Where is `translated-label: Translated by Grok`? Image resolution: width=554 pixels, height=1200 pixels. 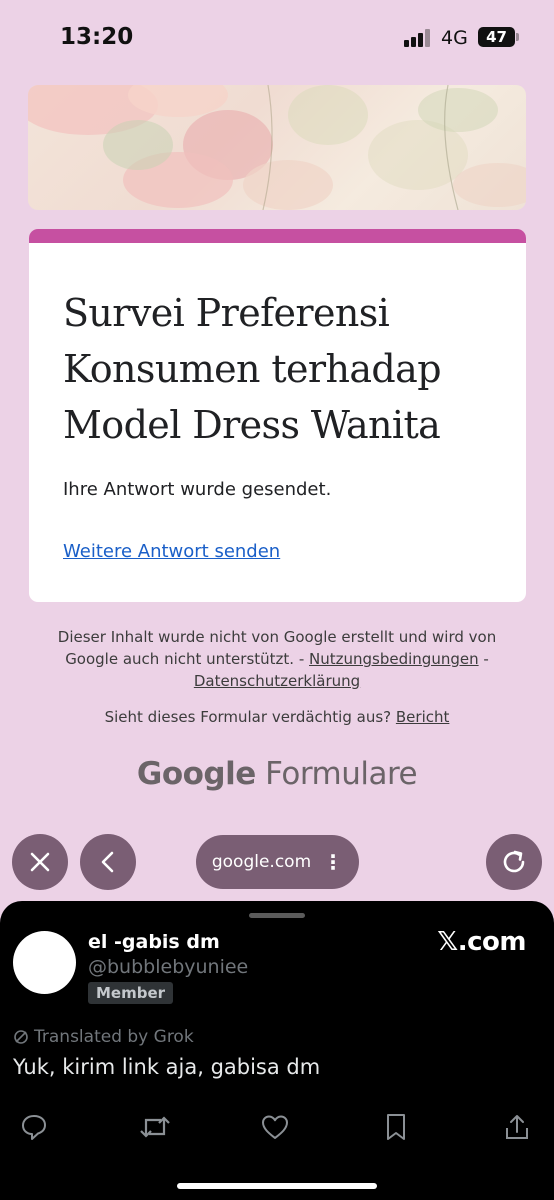
translated-label: Translated by Grok is located at coordinates (103, 1037).